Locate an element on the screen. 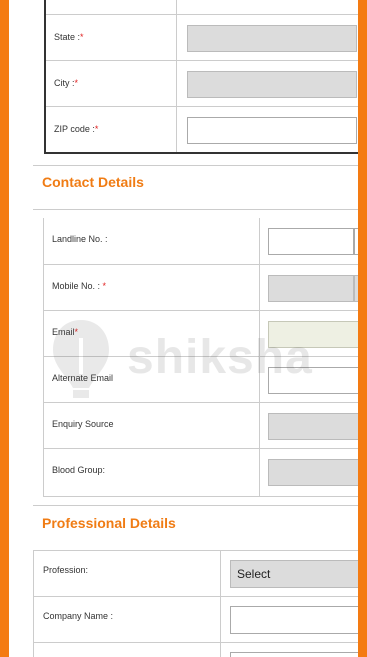 The image size is (367, 657). landline-input is located at coordinates (311, 241).